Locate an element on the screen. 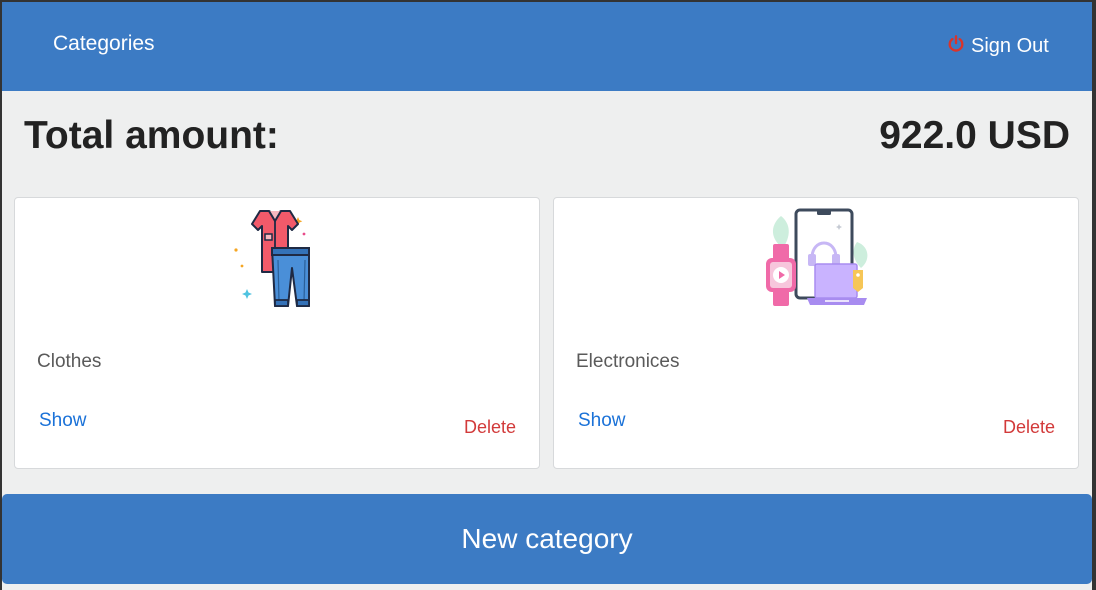  new-category-label: New category is located at coordinates (547, 538).